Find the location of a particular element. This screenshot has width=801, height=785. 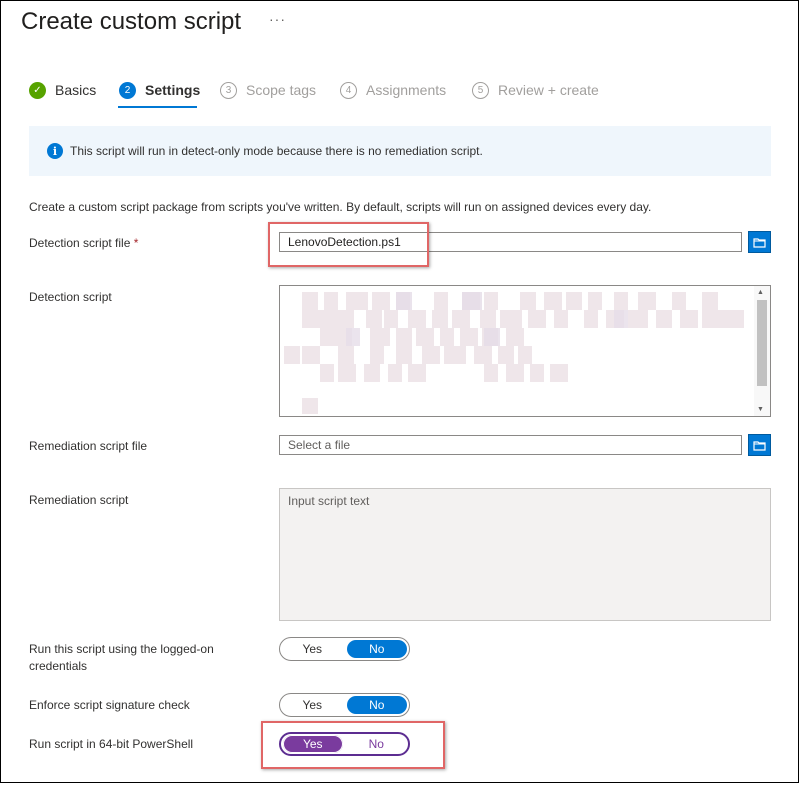

signature-check-toggle: Yes No is located at coordinates (344, 705).